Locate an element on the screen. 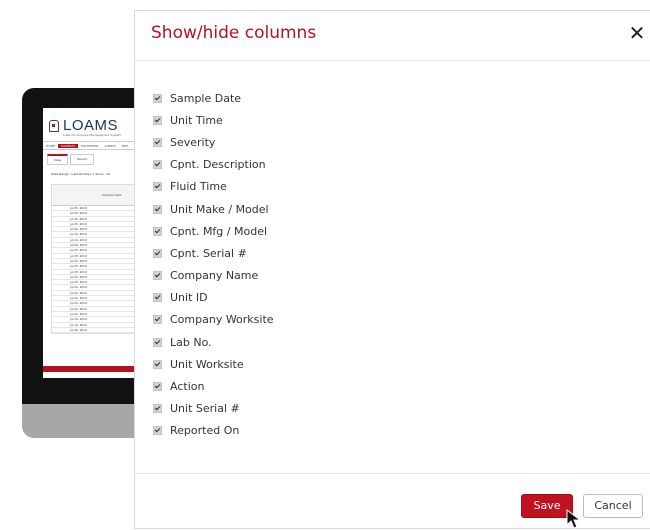 This screenshot has width=650, height=530. column-label: Lab No. is located at coordinates (191, 342).